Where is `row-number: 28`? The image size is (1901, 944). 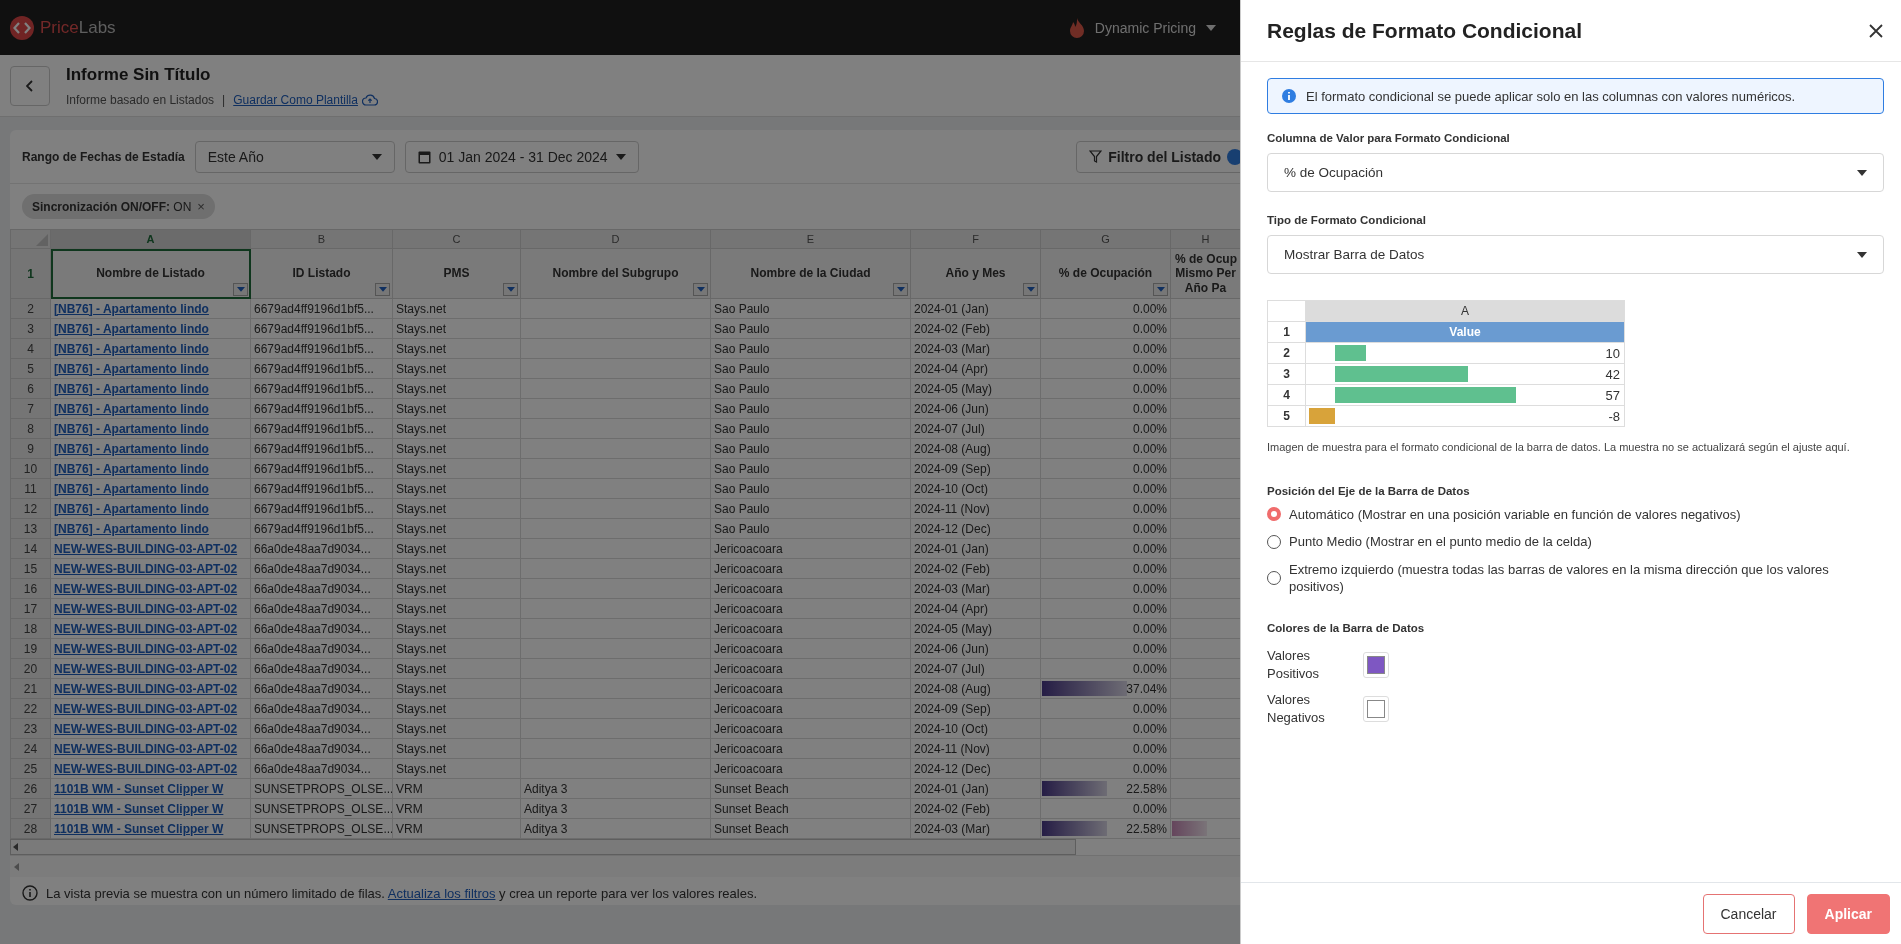 row-number: 28 is located at coordinates (30, 828).